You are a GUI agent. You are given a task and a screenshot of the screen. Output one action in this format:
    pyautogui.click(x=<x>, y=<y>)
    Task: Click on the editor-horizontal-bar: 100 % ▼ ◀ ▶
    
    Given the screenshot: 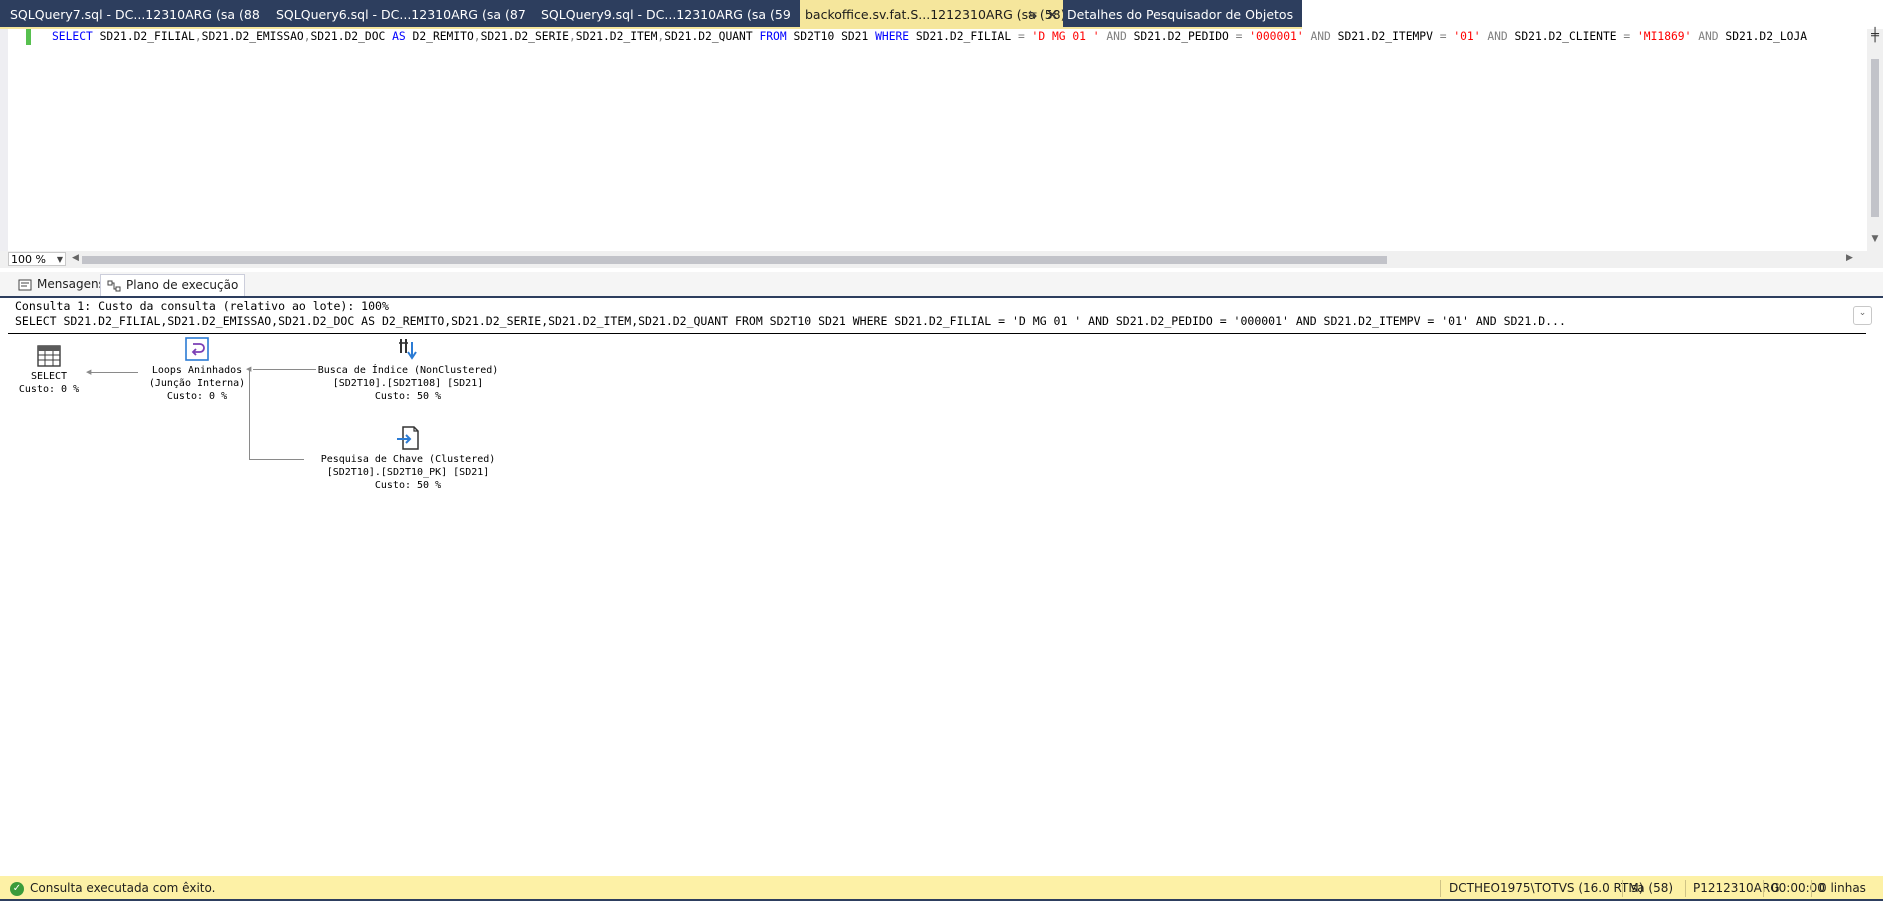 What is the action you would take?
    pyautogui.click(x=941, y=259)
    